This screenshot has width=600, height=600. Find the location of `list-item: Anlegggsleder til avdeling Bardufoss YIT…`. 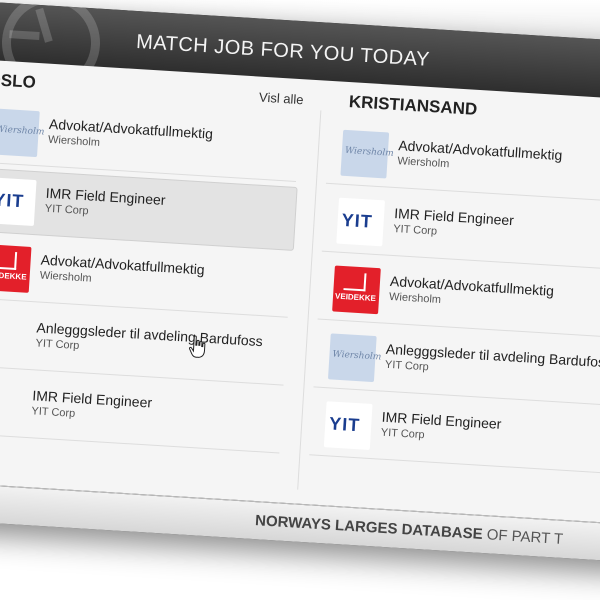

list-item: Anlegggsleder til avdeling Bardufoss YIT… is located at coordinates (144, 344).